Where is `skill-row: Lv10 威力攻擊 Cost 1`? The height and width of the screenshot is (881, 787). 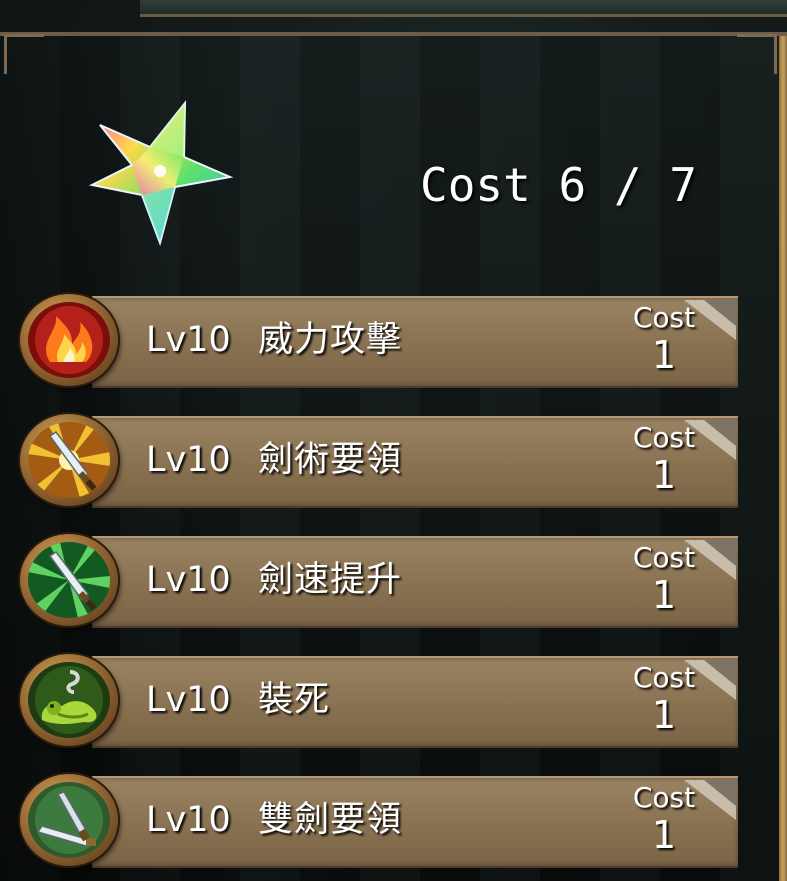
skill-row: Lv10 威力攻擊 Cost 1 is located at coordinates (381, 341).